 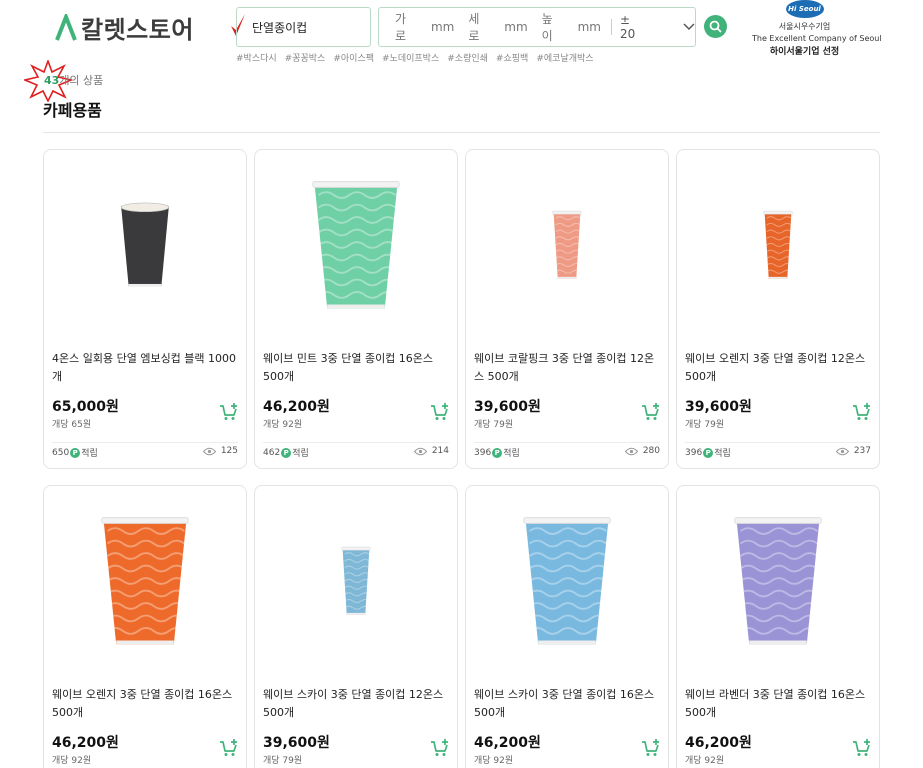 What do you see at coordinates (689, 27) in the screenshot?
I see `chevron-down-icon` at bounding box center [689, 27].